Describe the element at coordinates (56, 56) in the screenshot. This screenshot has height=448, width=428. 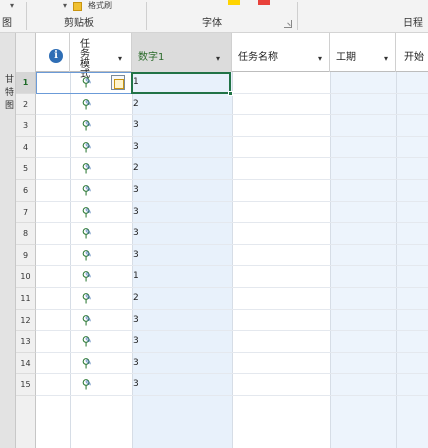
I see `info-icon: i` at that location.